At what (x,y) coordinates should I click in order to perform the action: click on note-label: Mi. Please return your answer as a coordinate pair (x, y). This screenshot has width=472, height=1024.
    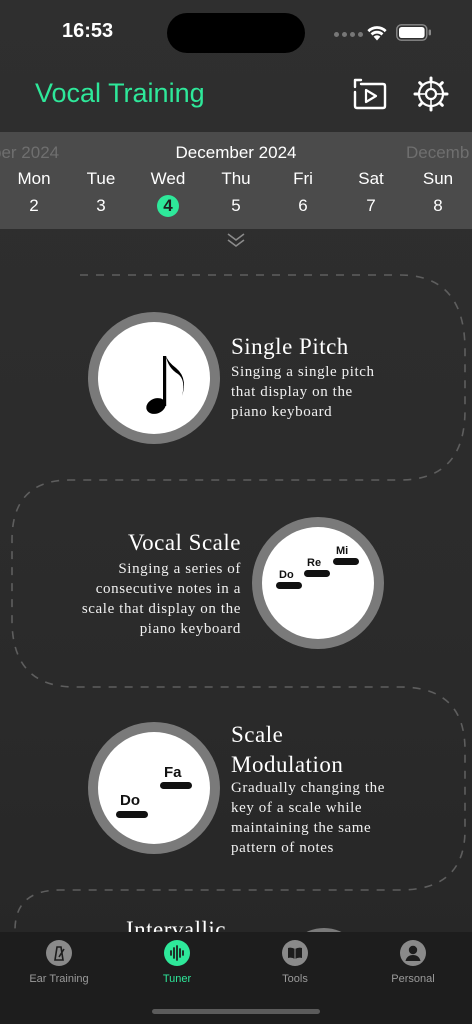
    Looking at the image, I should click on (342, 551).